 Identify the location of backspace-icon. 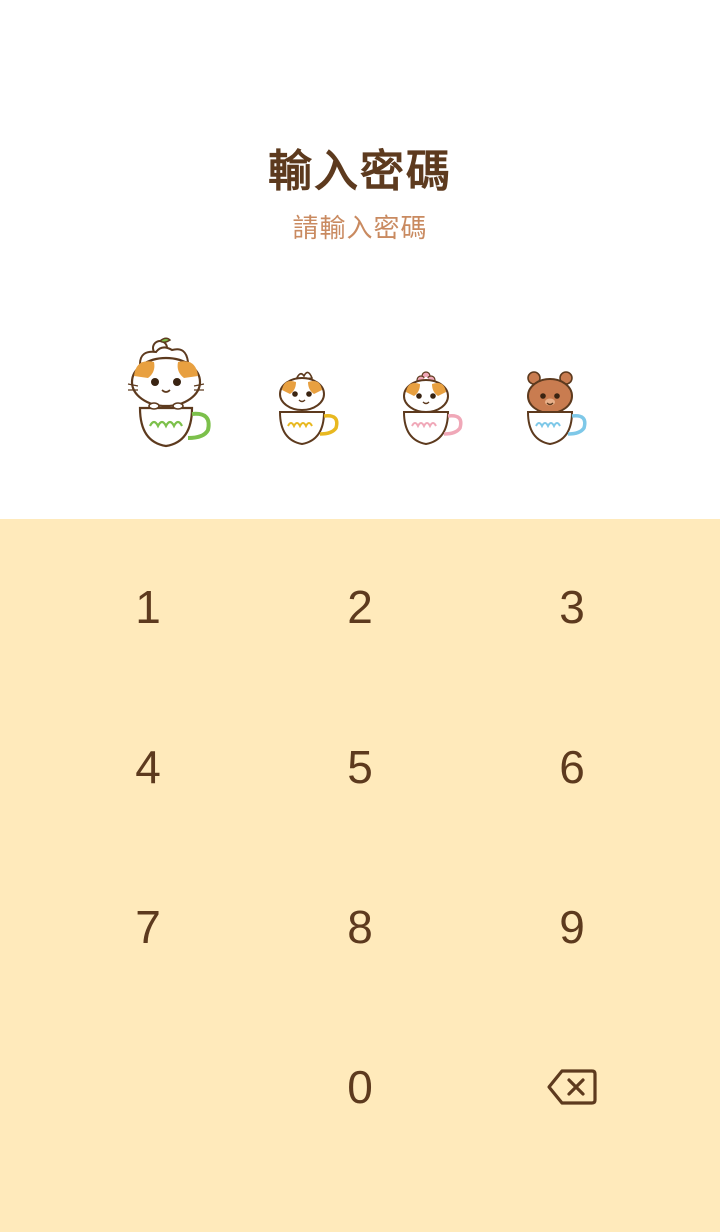
(572, 1087).